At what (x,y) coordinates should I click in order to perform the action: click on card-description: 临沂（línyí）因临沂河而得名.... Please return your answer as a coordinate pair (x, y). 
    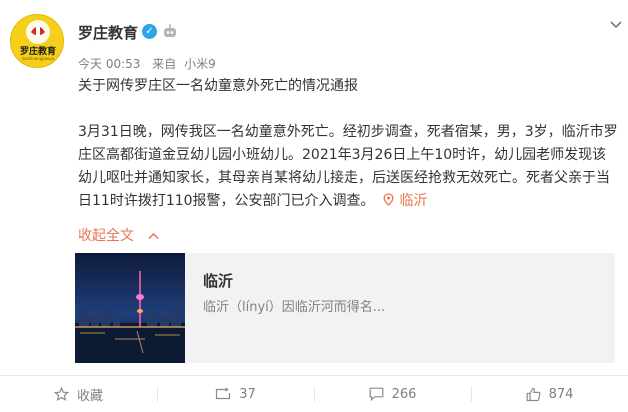
    Looking at the image, I should click on (294, 307).